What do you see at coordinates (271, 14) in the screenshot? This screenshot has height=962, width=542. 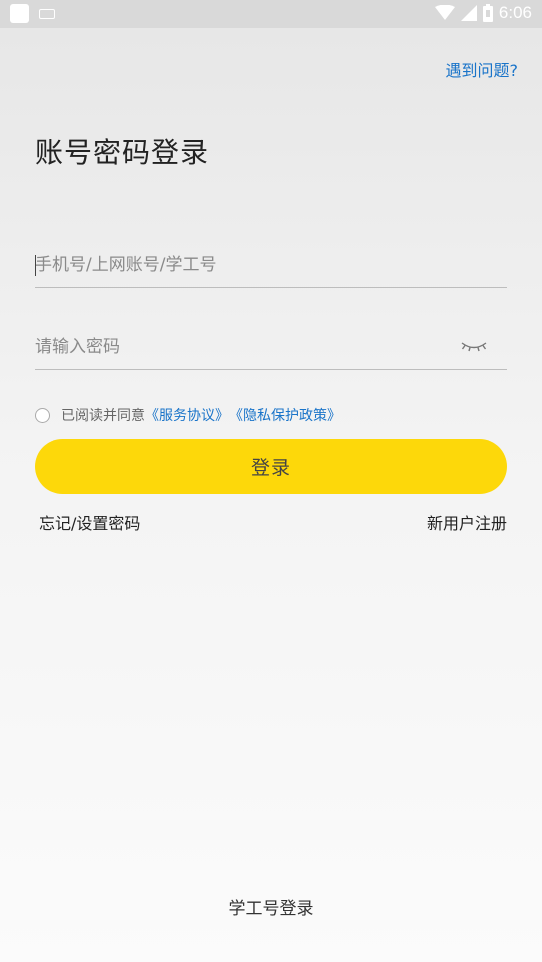 I see `status-bar: 6:06` at bounding box center [271, 14].